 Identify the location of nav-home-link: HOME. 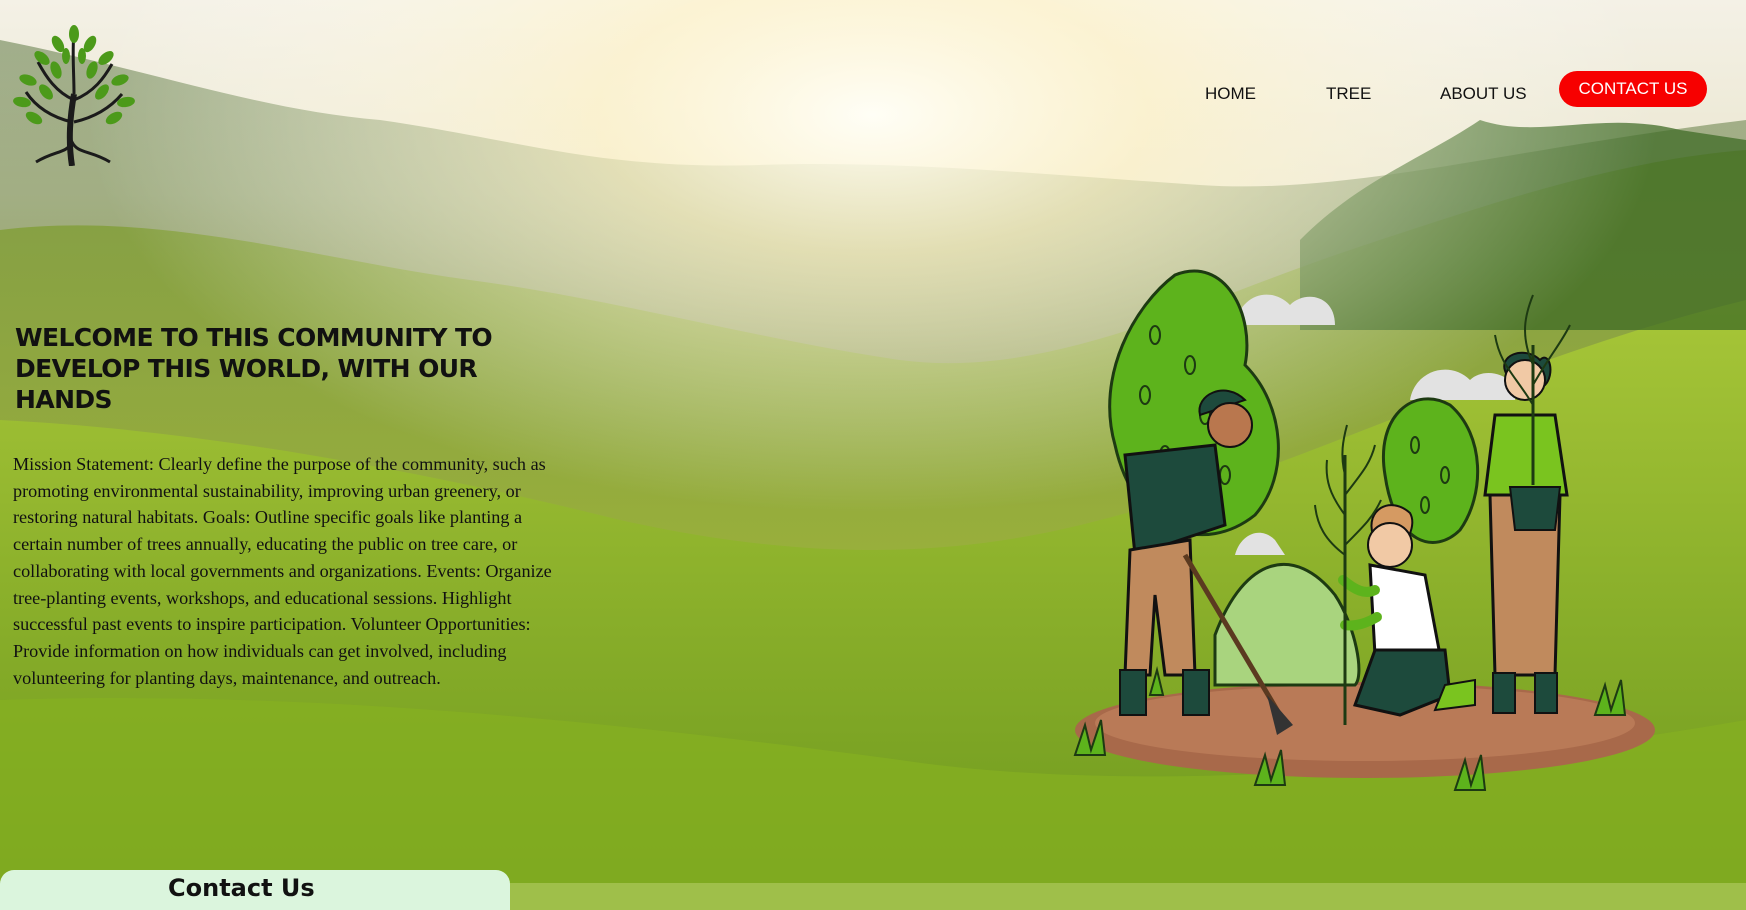
(1230, 94).